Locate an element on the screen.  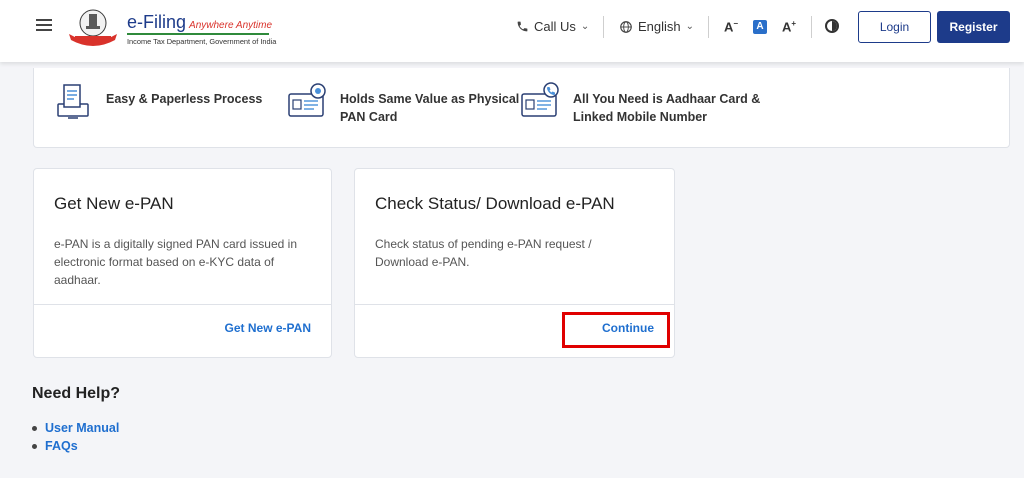
menu-icon is located at coordinates (44, 24).